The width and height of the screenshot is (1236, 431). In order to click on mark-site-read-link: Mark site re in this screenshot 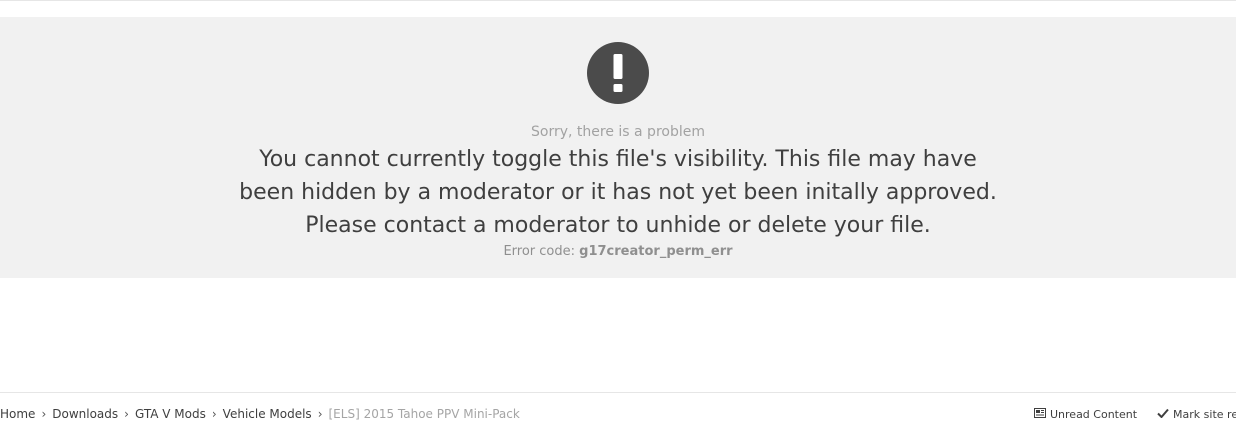, I will do `click(1196, 414)`.